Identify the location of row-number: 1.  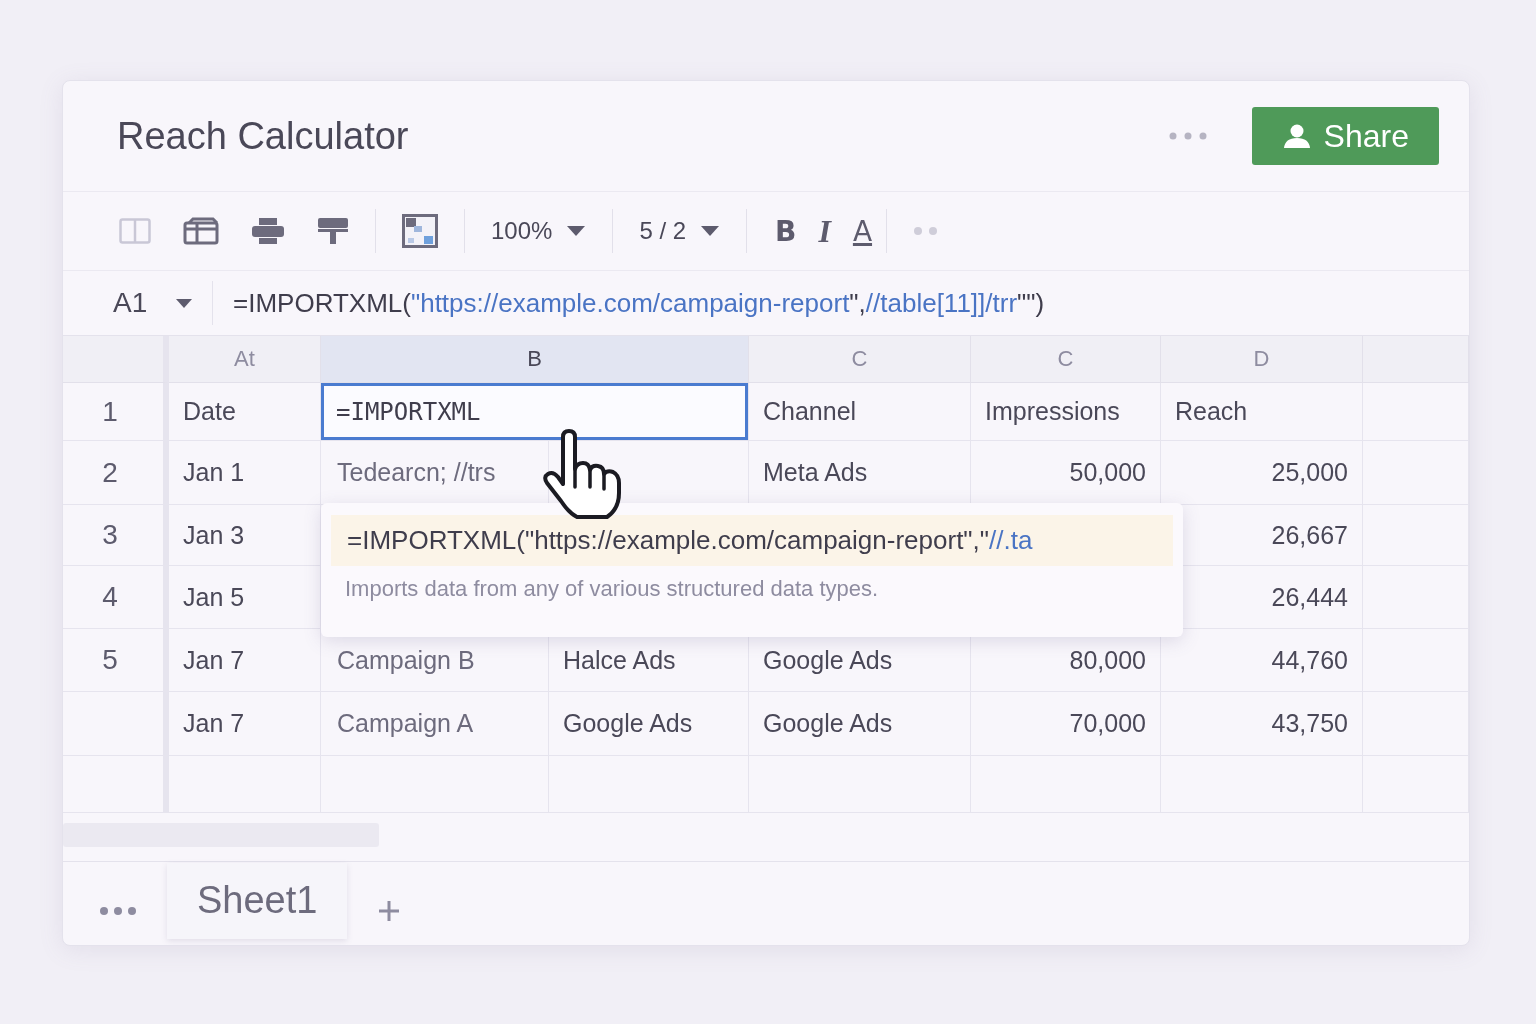
(116, 412).